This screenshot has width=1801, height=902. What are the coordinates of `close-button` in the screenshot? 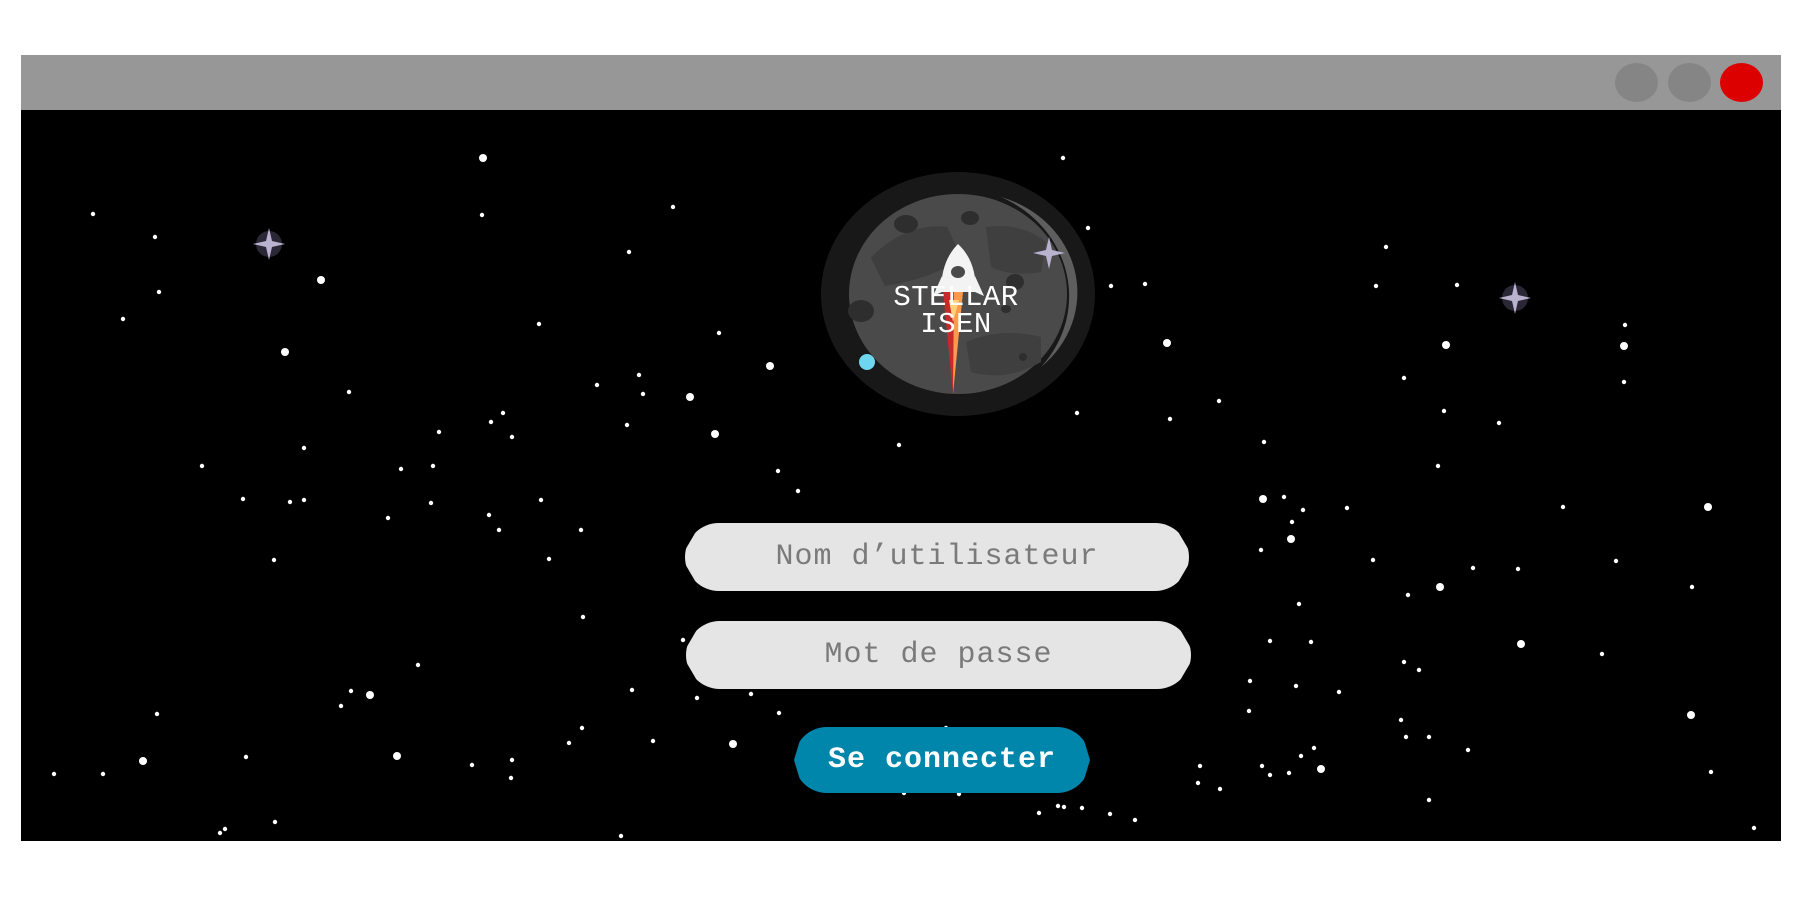 It's located at (1741, 82).